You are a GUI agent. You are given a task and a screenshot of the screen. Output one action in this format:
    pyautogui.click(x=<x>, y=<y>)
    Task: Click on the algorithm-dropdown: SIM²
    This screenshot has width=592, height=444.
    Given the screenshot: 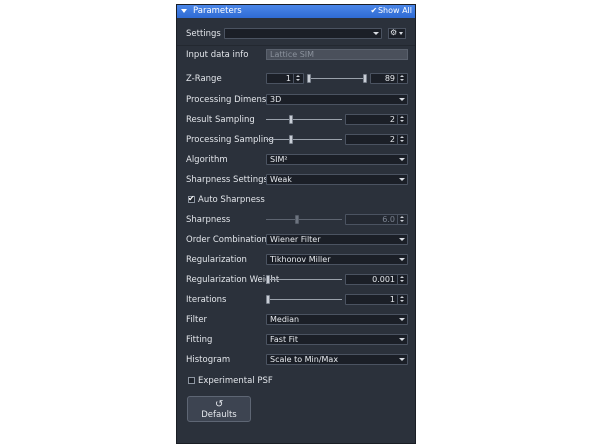 What is the action you would take?
    pyautogui.click(x=337, y=159)
    